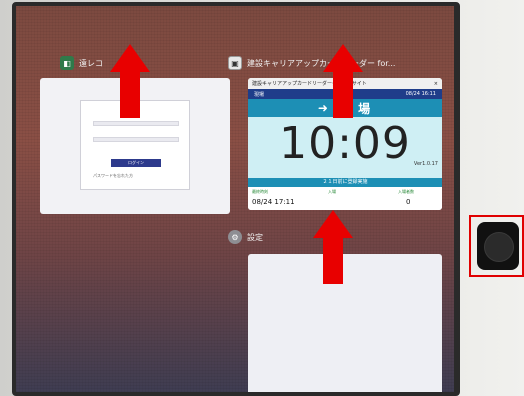 The height and width of the screenshot is (396, 524). Describe the element at coordinates (332, 191) in the screenshot. I see `foot-label-entry: 入場` at that location.